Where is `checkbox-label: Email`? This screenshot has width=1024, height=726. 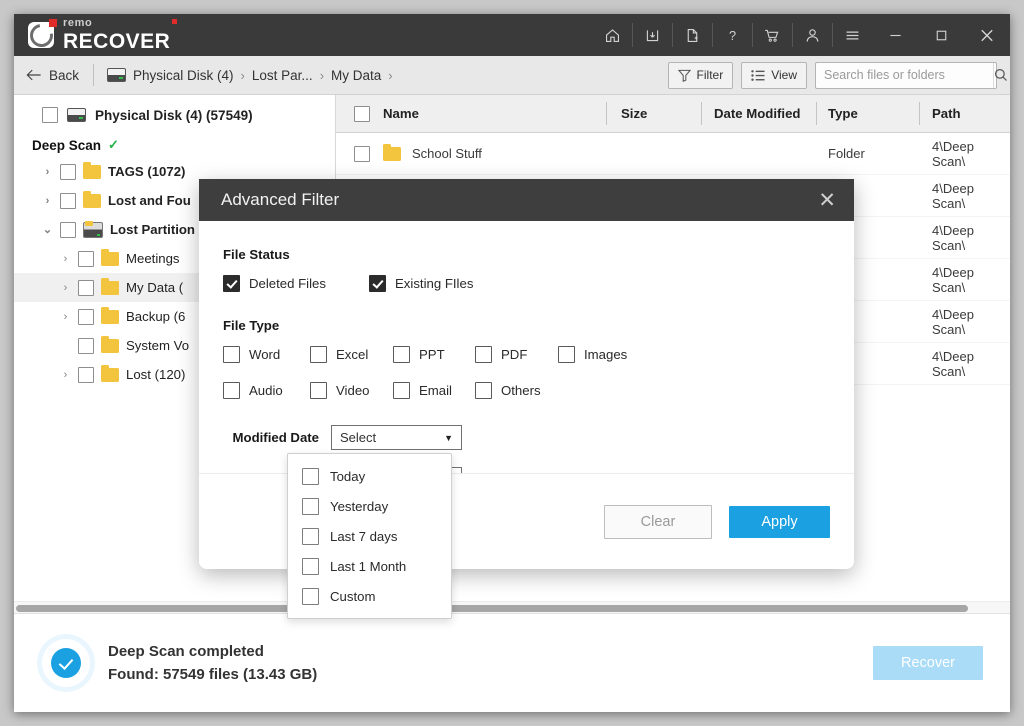
checkbox-label: Email is located at coordinates (435, 390).